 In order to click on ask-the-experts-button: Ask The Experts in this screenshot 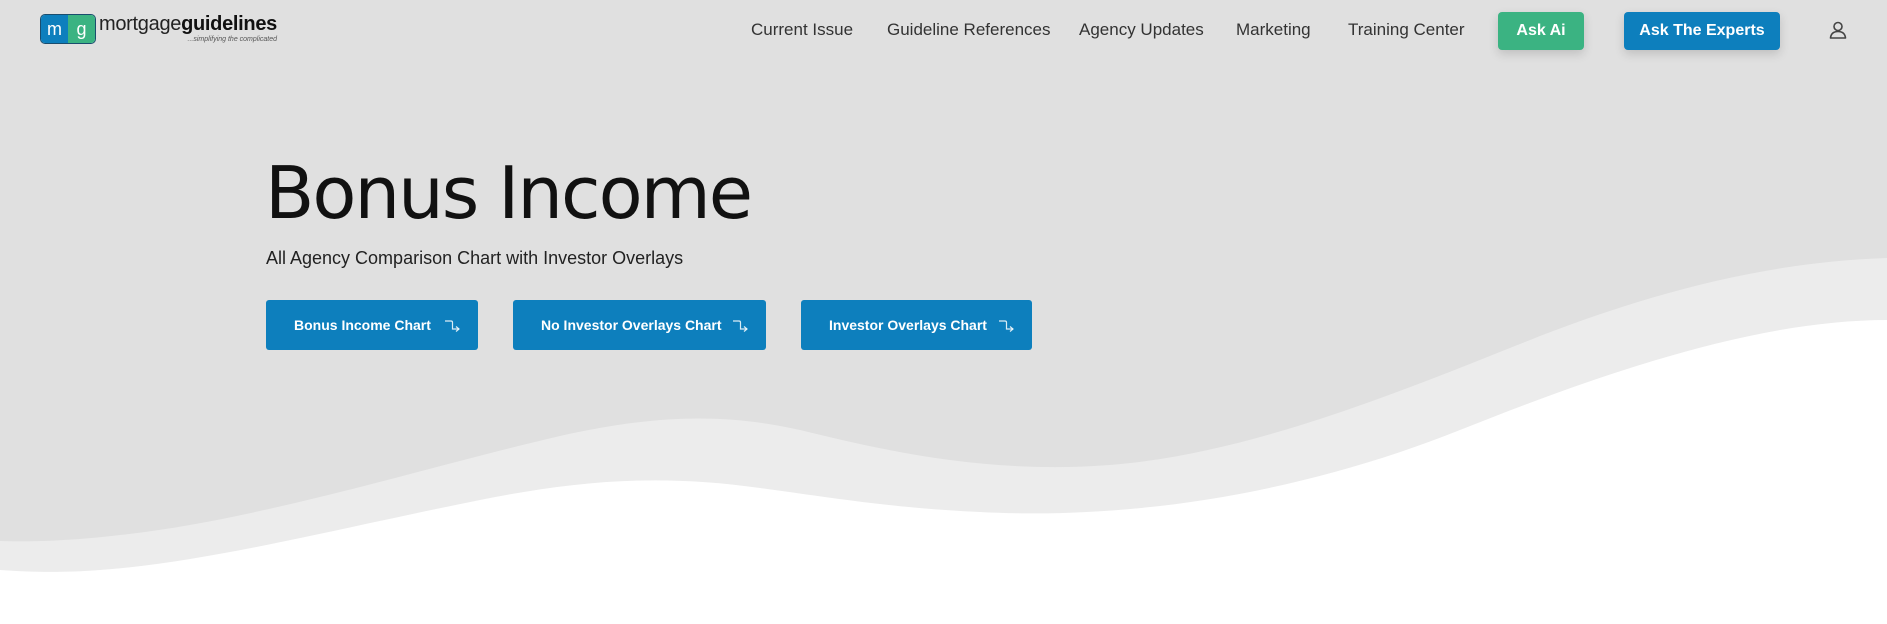, I will do `click(1702, 31)`.